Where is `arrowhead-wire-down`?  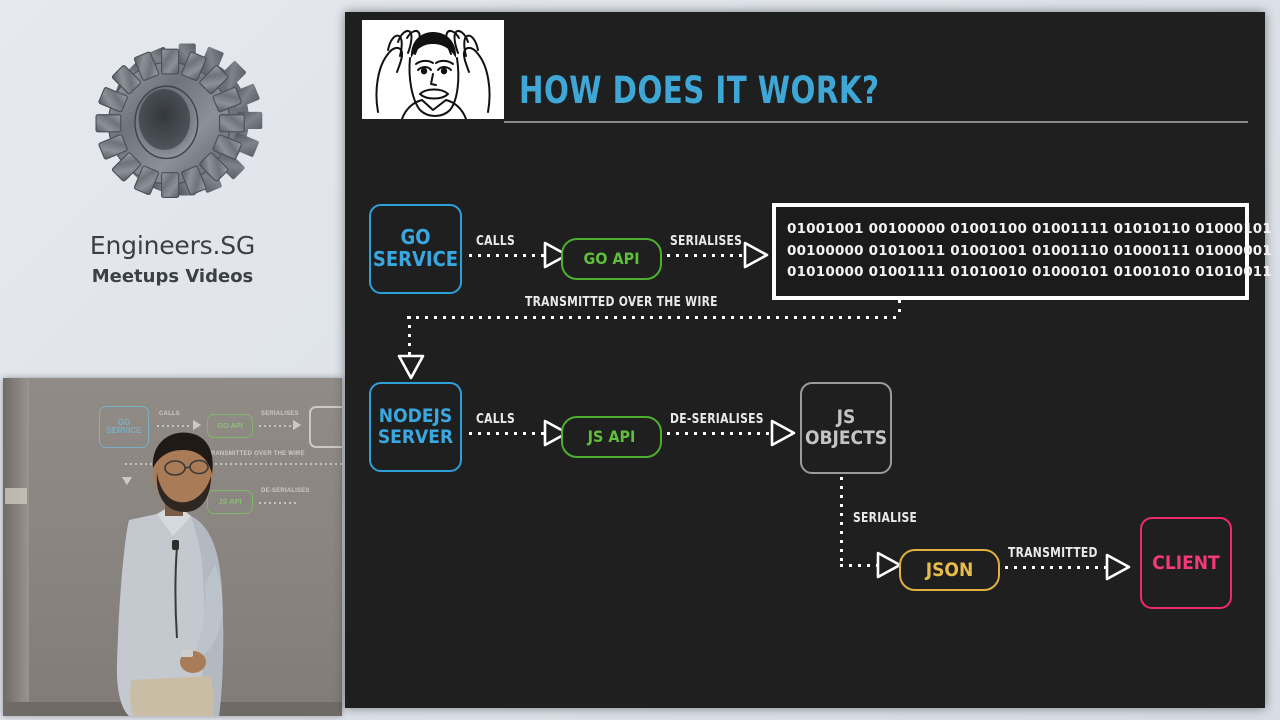 arrowhead-wire-down is located at coordinates (411, 367).